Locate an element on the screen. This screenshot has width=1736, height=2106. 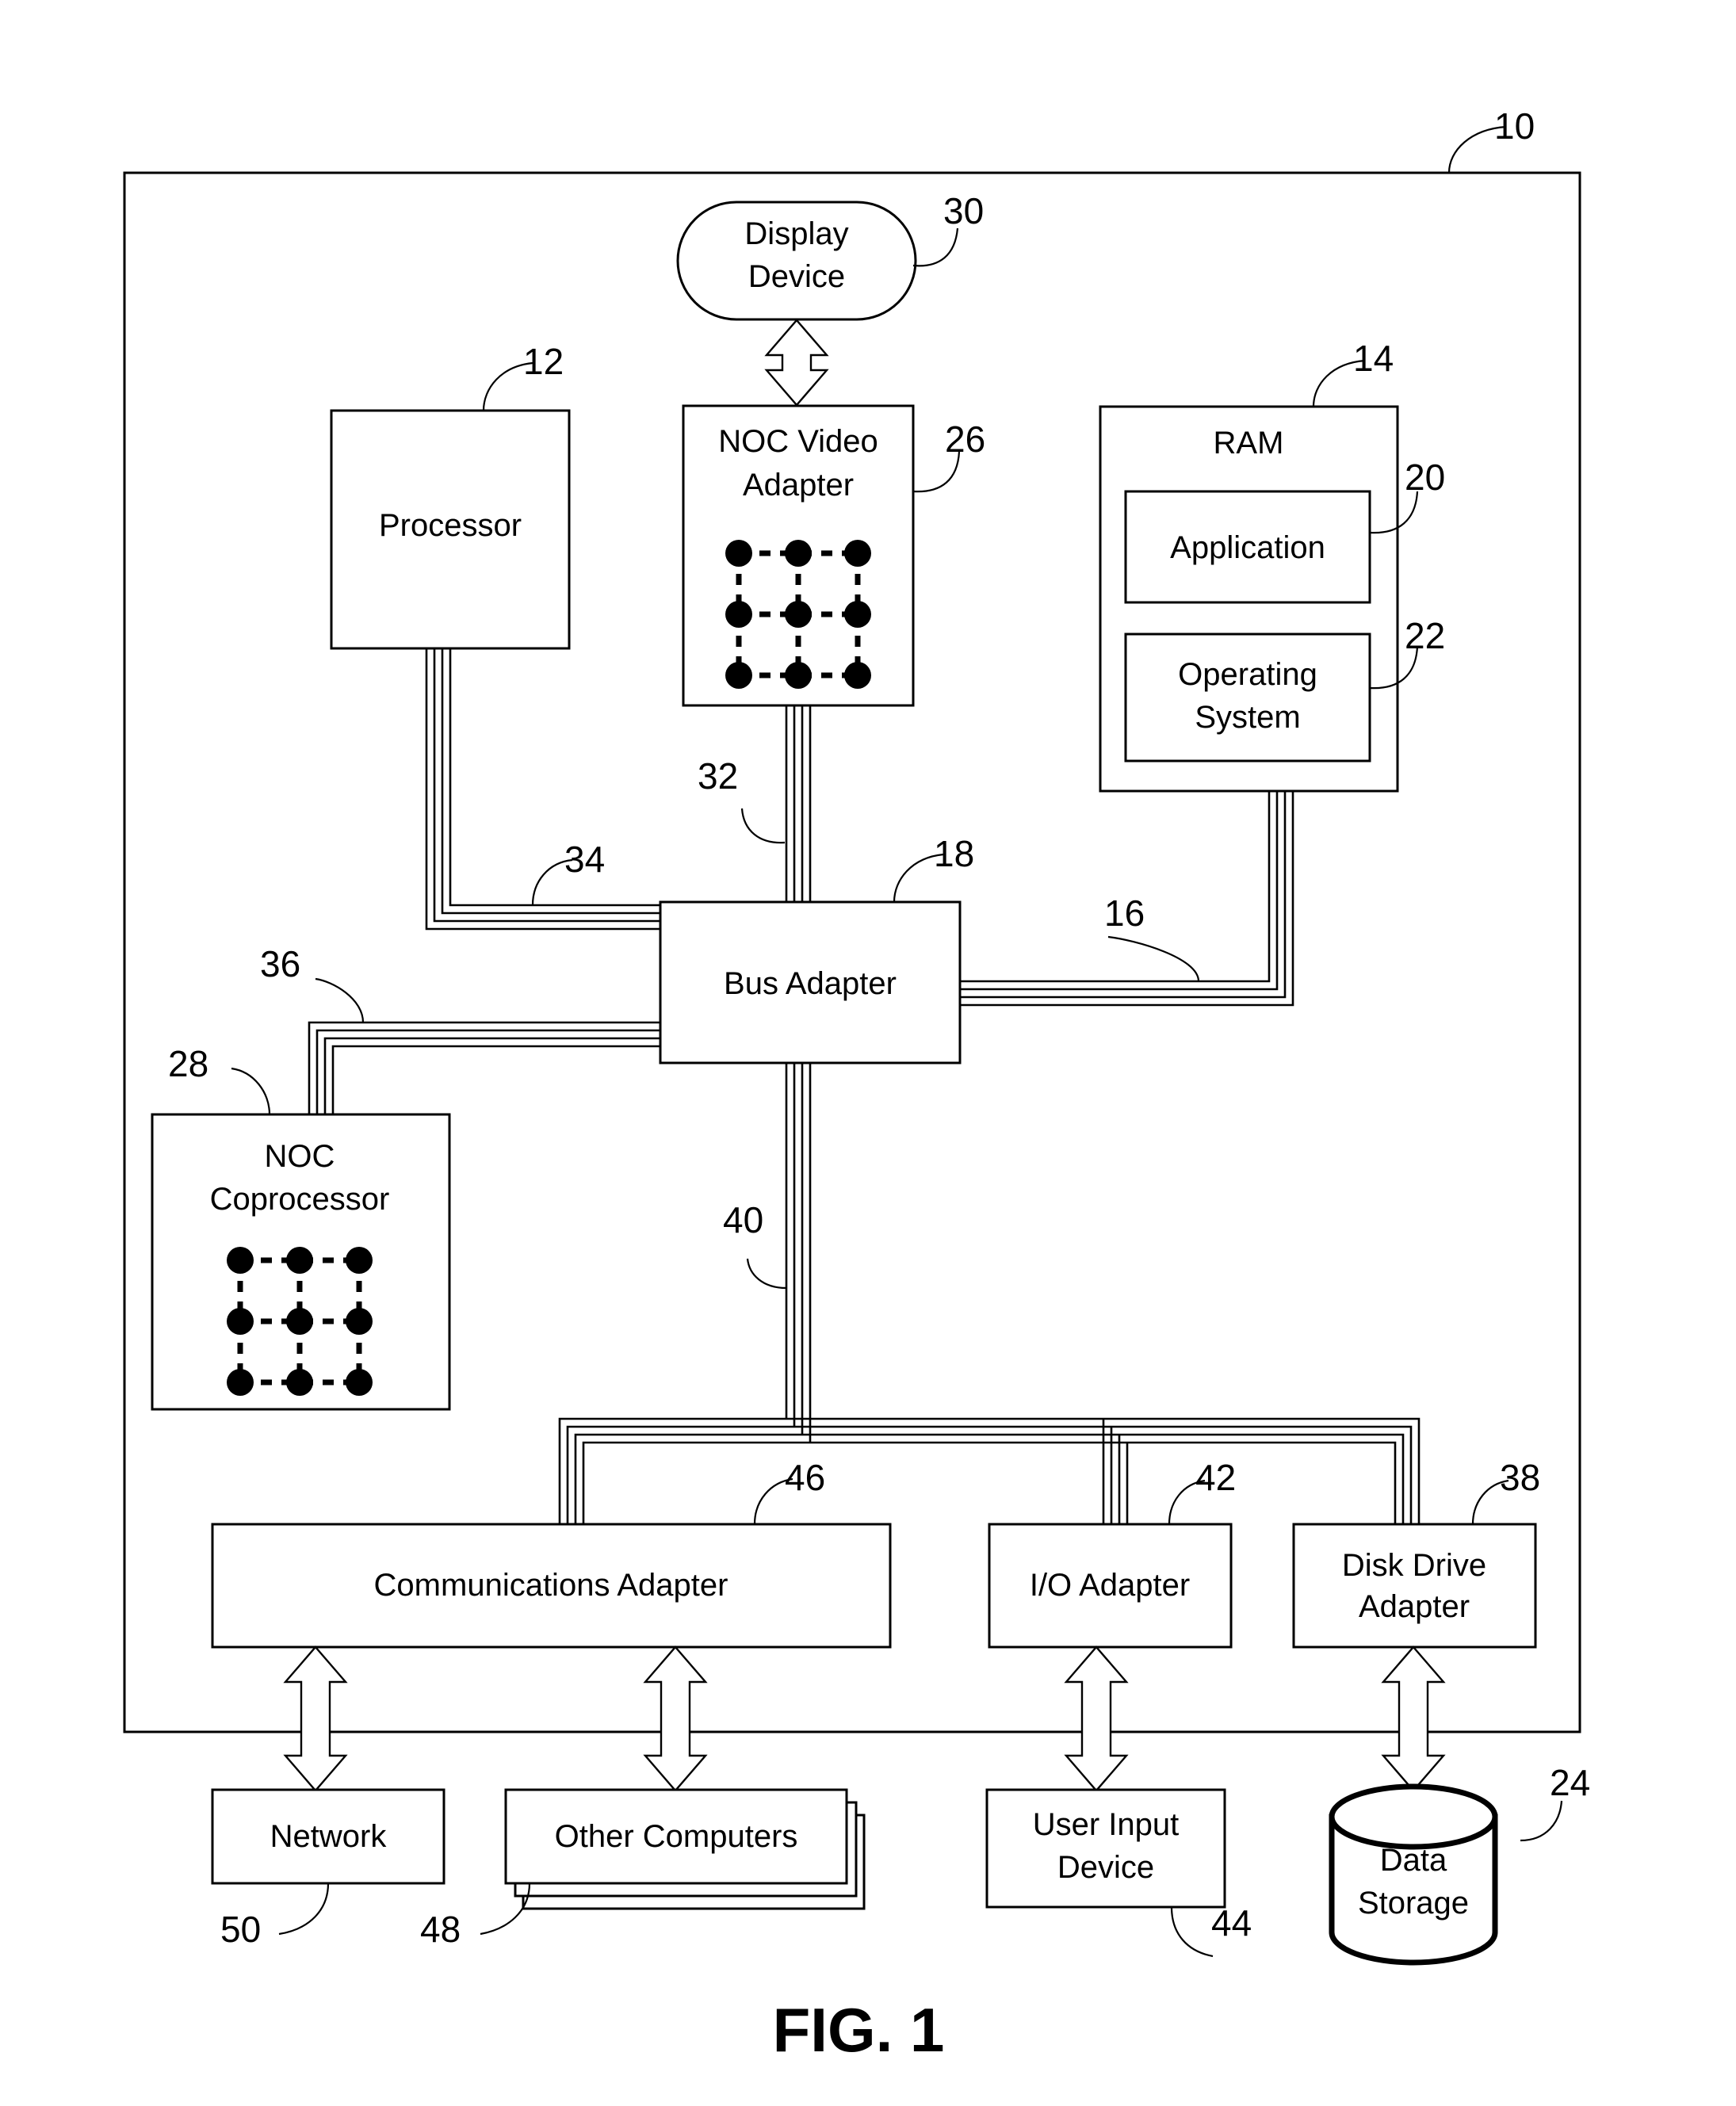
application-label: Application is located at coordinates (1247, 547).